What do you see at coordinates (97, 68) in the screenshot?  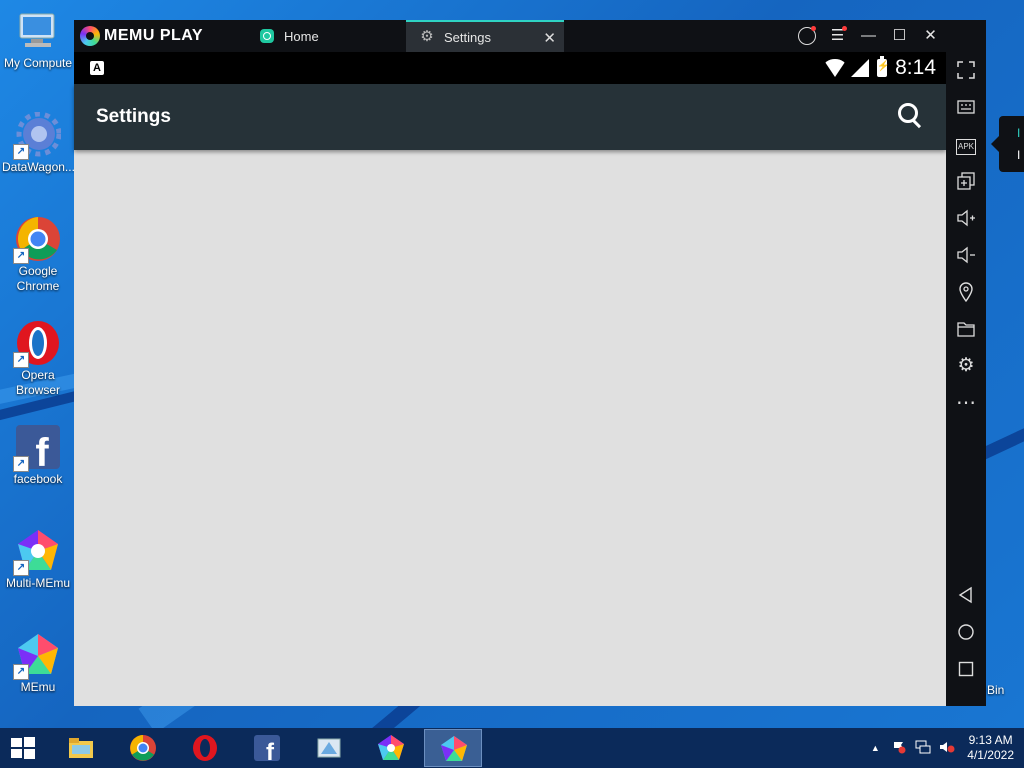 I see `notification-badge-icon: A` at bounding box center [97, 68].